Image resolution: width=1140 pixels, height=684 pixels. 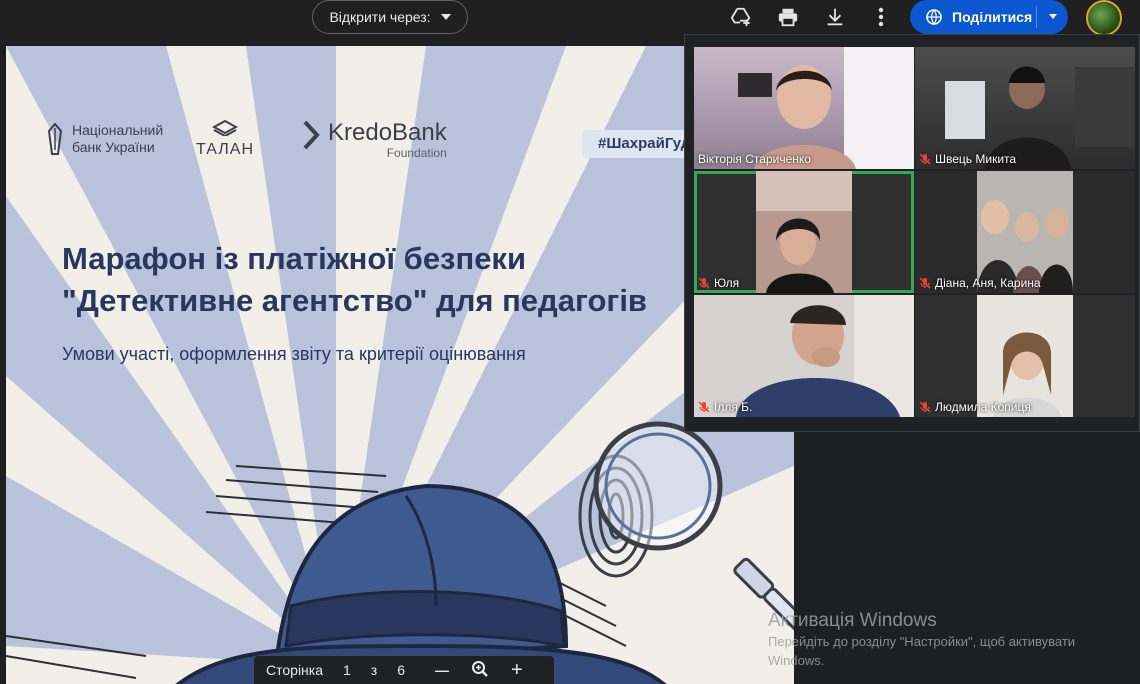 What do you see at coordinates (225, 139) in the screenshot?
I see `talan-logo: ТАЛАН` at bounding box center [225, 139].